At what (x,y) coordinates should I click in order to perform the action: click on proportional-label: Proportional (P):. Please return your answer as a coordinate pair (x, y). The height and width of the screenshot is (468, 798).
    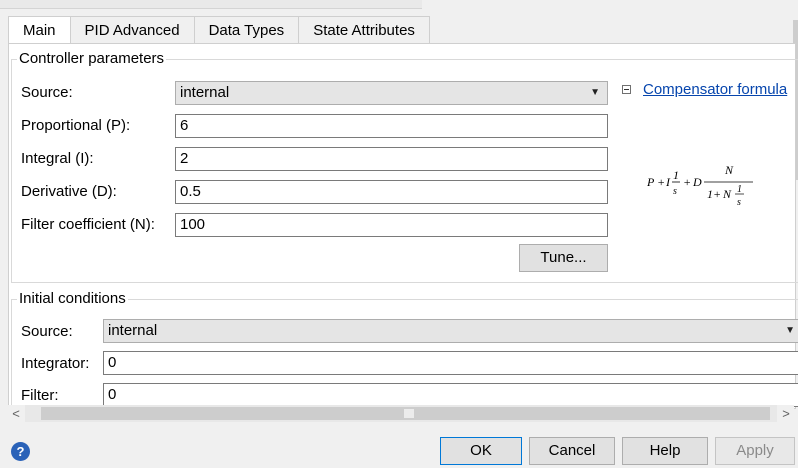
    Looking at the image, I should click on (76, 125).